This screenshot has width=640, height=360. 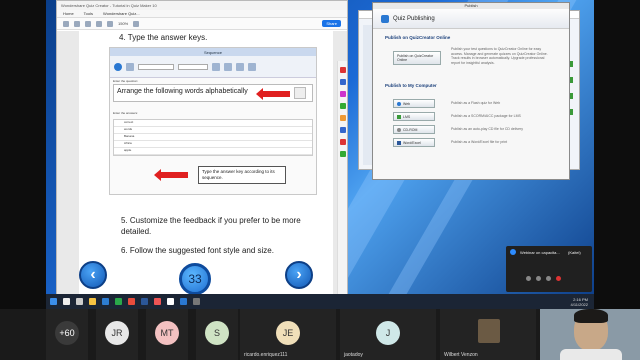 What do you see at coordinates (213, 52) in the screenshot?
I see `inner-titlebar: Sequence` at bounding box center [213, 52].